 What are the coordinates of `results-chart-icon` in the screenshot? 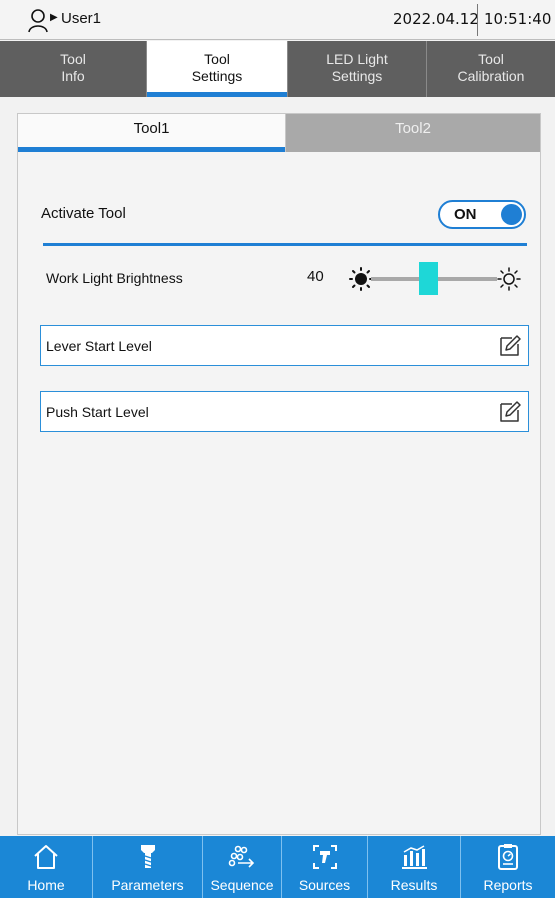 It's located at (414, 857).